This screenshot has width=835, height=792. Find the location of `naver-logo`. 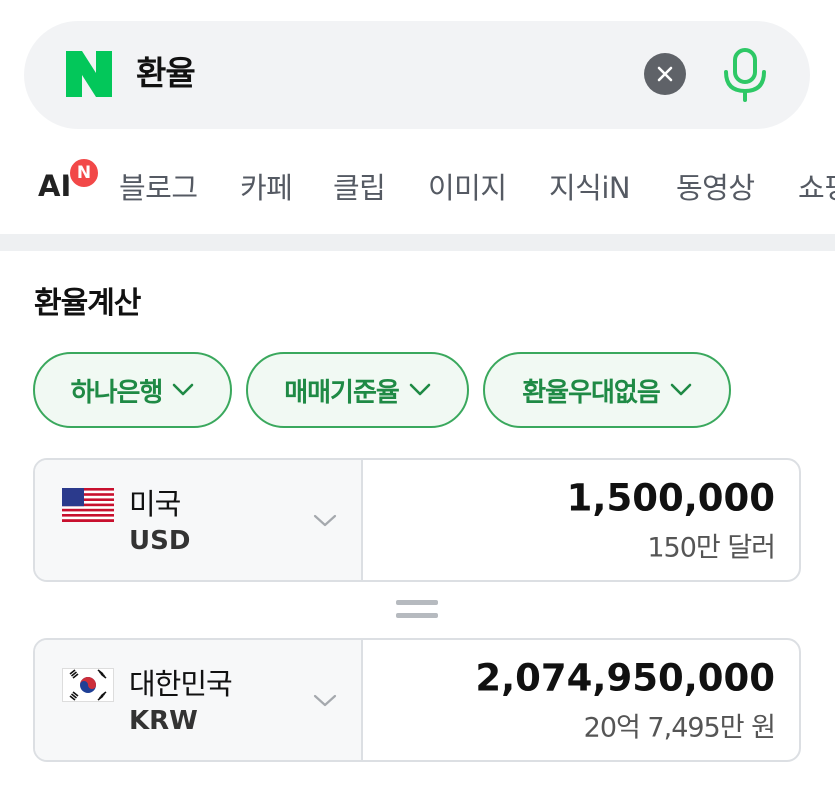

naver-logo is located at coordinates (89, 74).